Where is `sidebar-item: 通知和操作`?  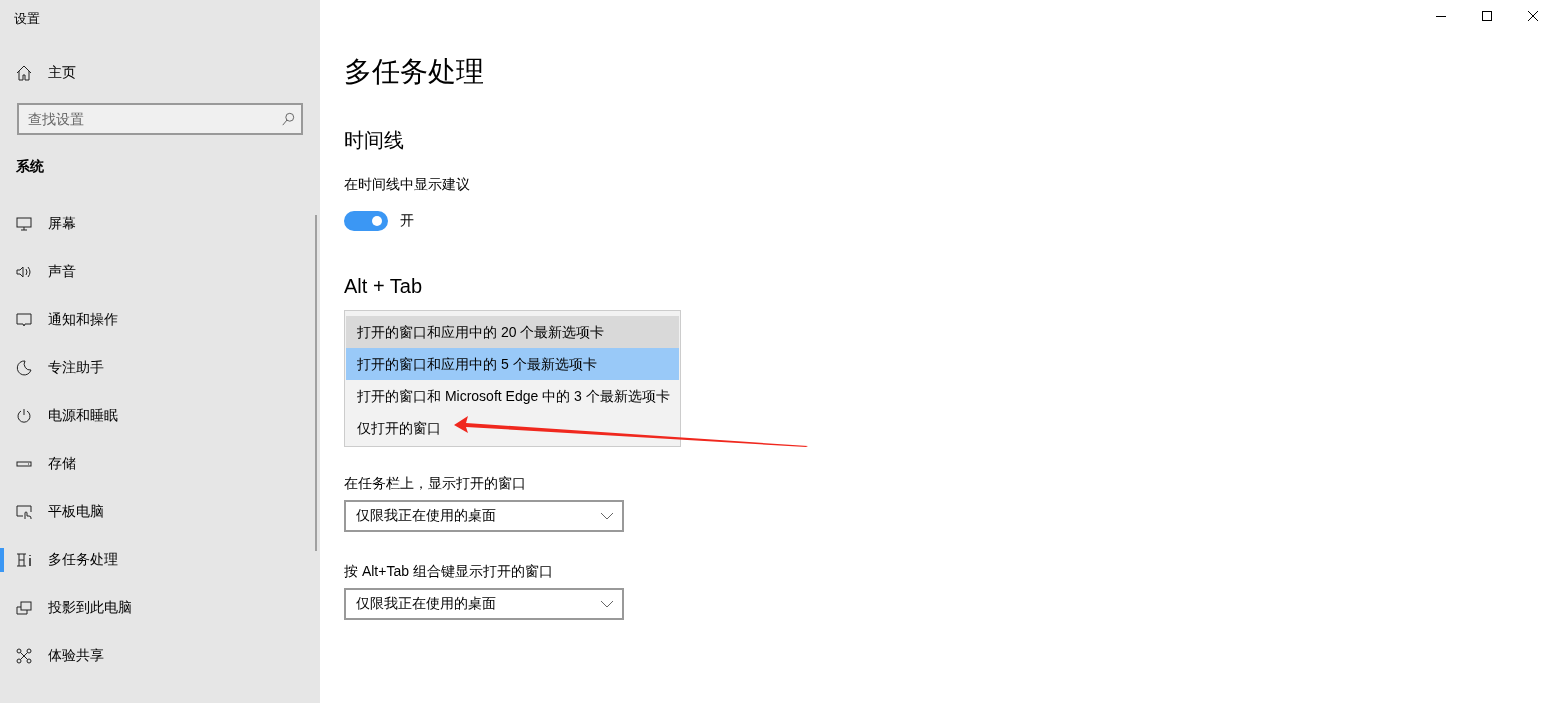 sidebar-item: 通知和操作 is located at coordinates (160, 320).